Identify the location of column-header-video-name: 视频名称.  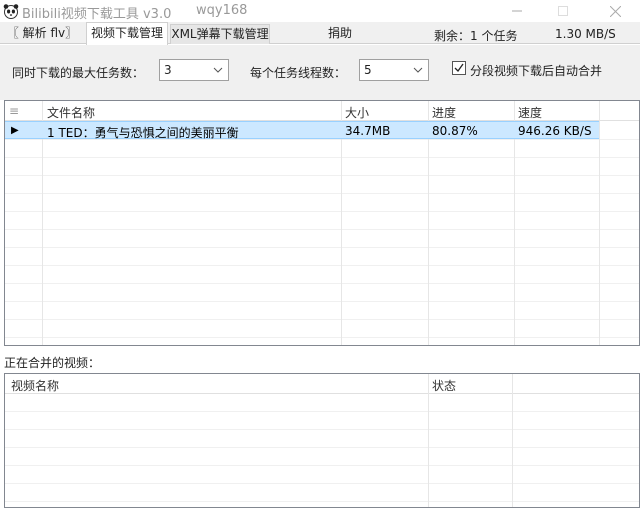
(35, 385).